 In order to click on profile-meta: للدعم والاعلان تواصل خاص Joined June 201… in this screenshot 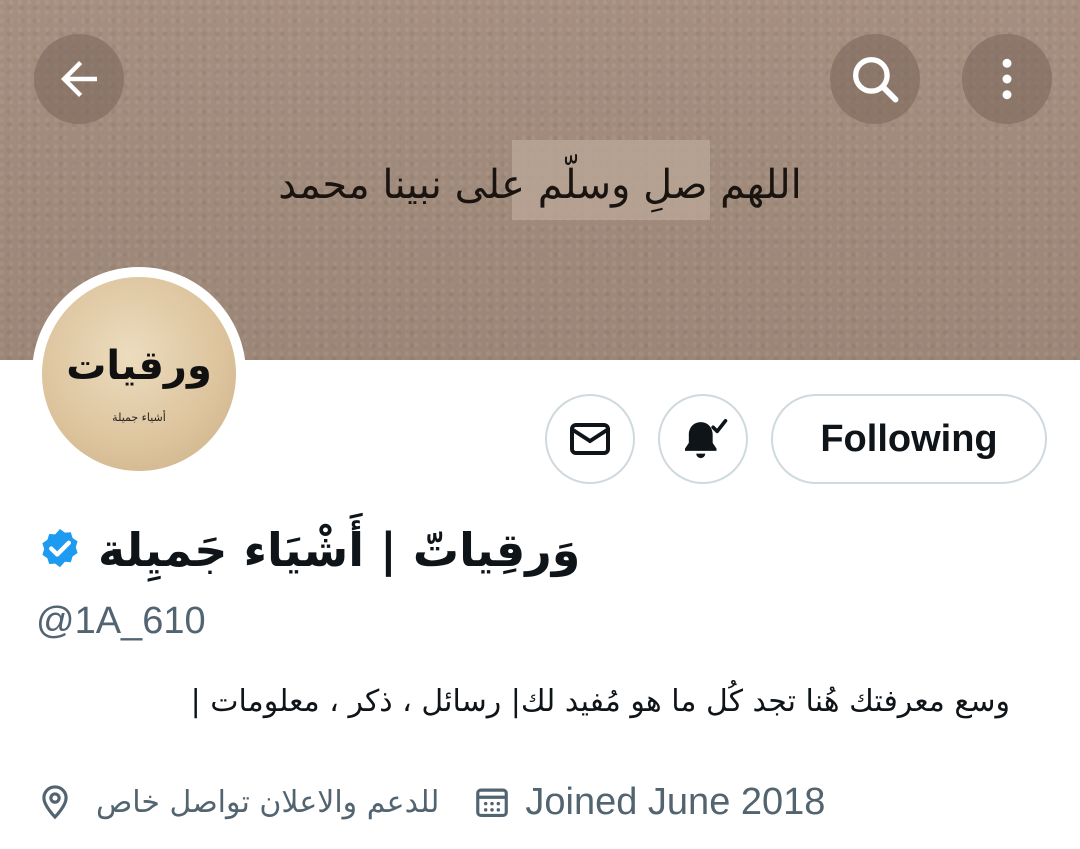, I will do `click(430, 802)`.